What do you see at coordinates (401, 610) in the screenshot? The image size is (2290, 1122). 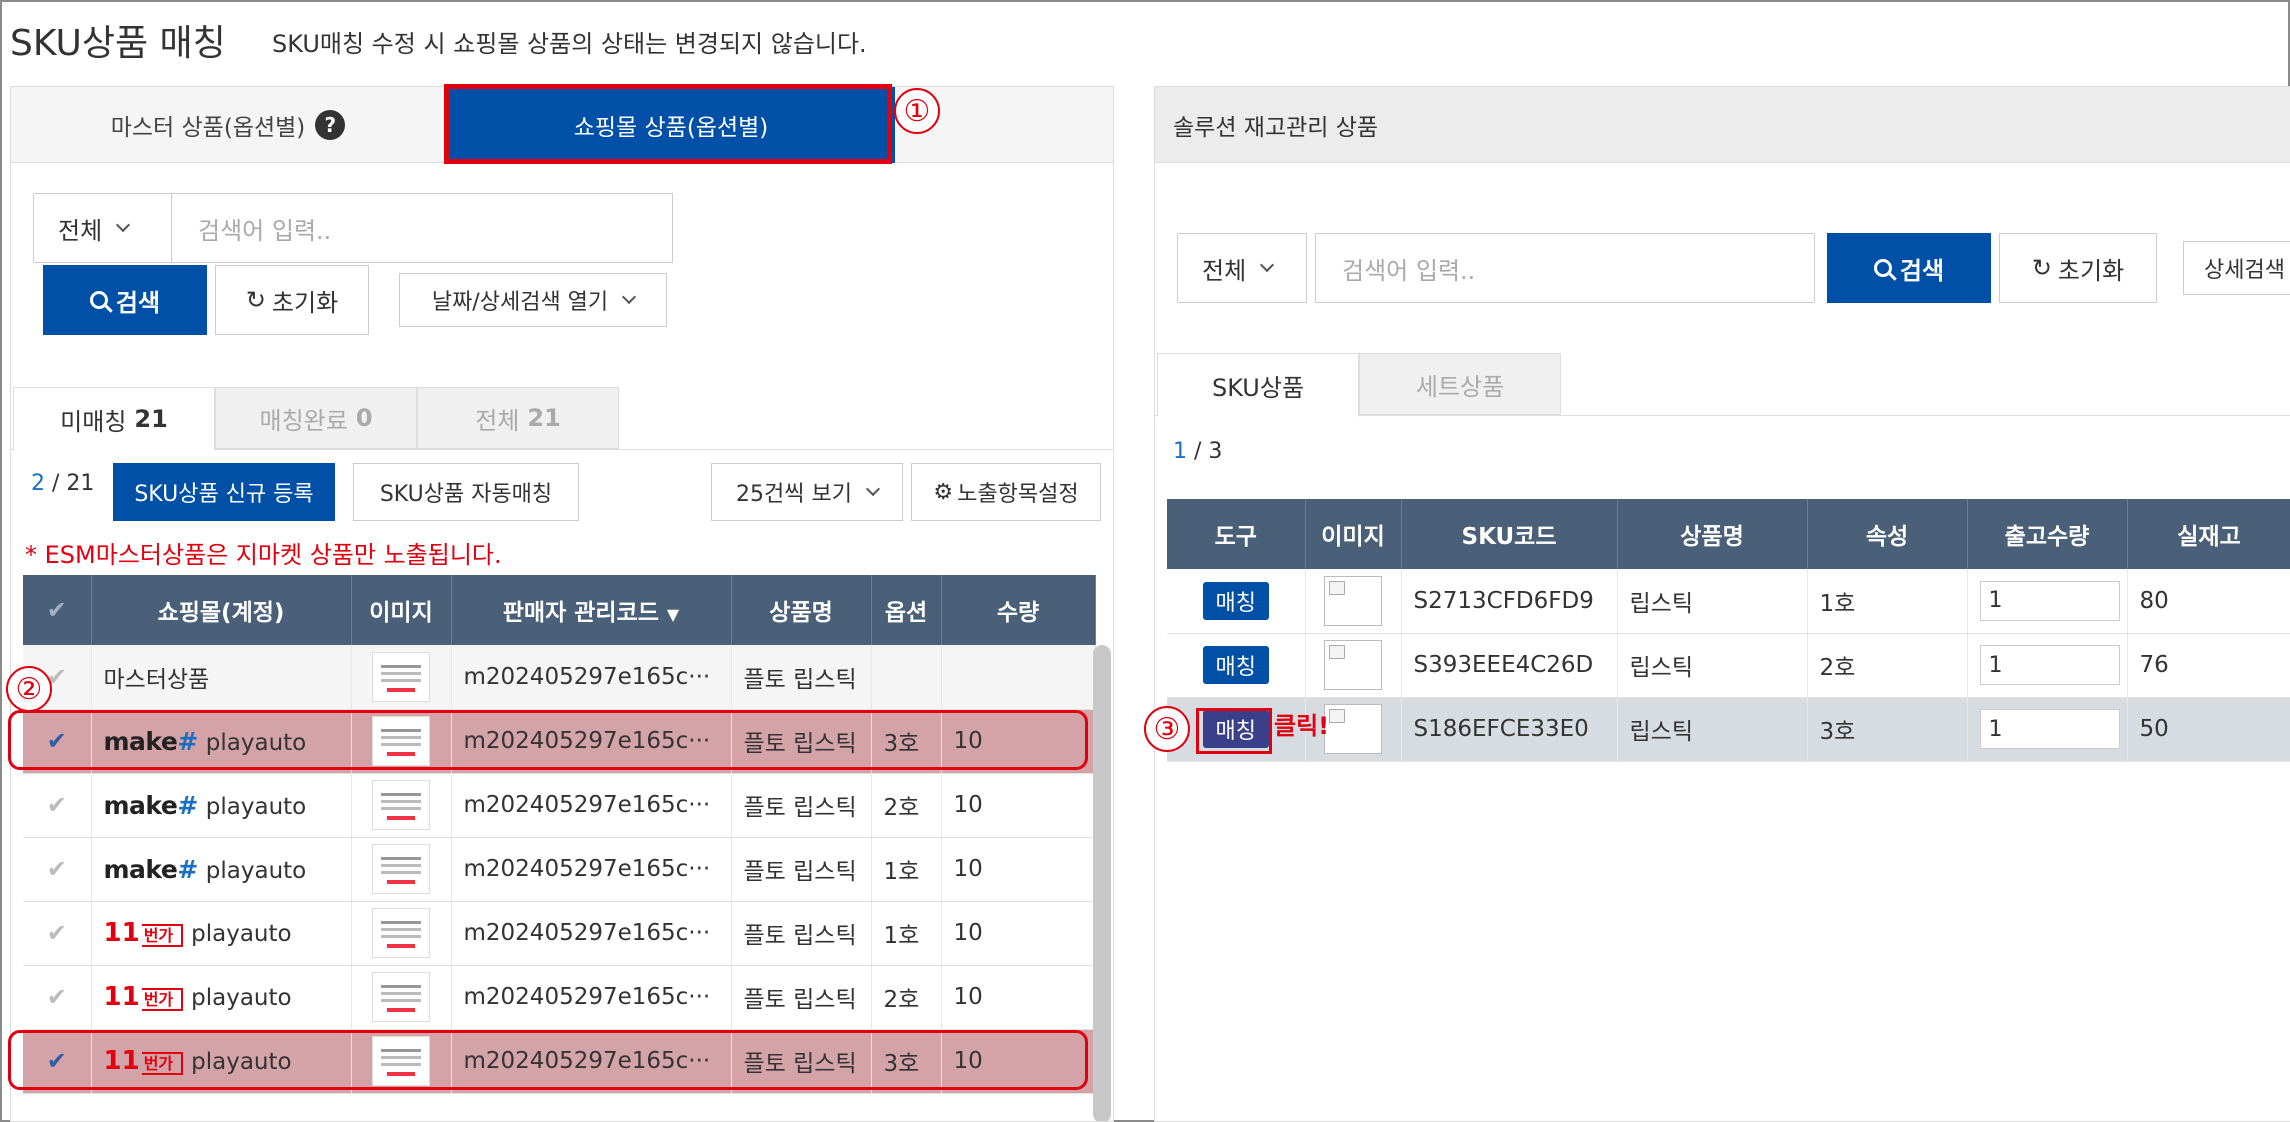 I see `col-image: 이미지` at bounding box center [401, 610].